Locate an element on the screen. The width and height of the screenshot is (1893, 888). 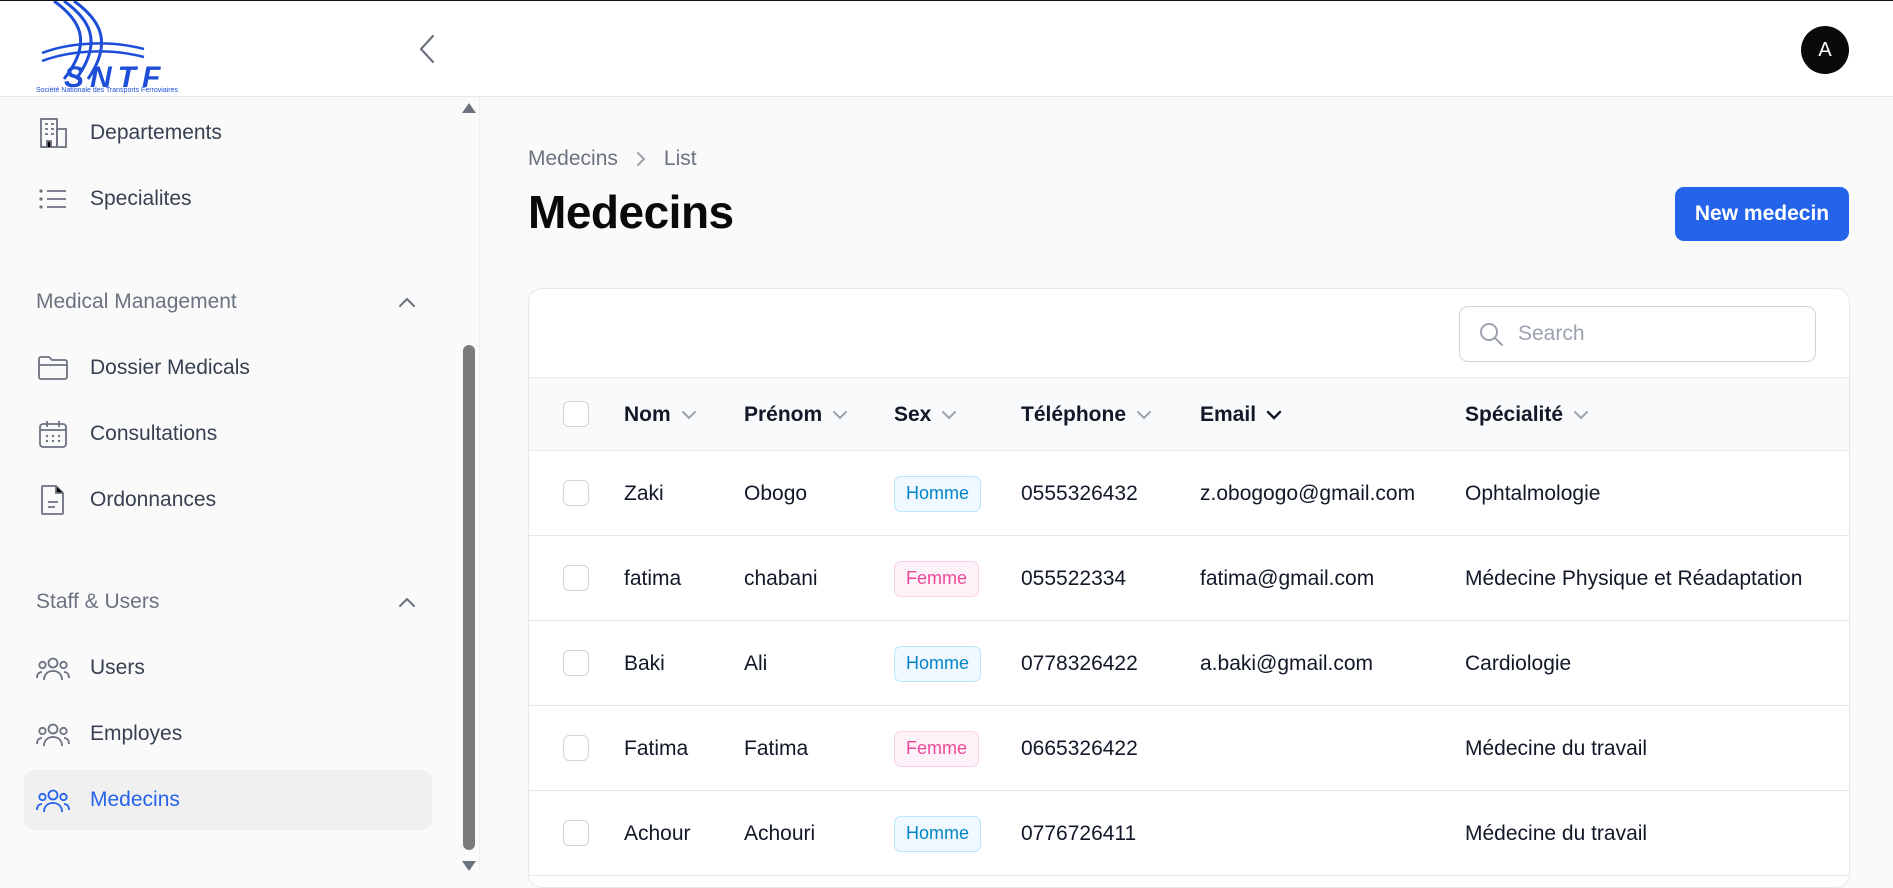
search-input is located at coordinates (1653, 334).